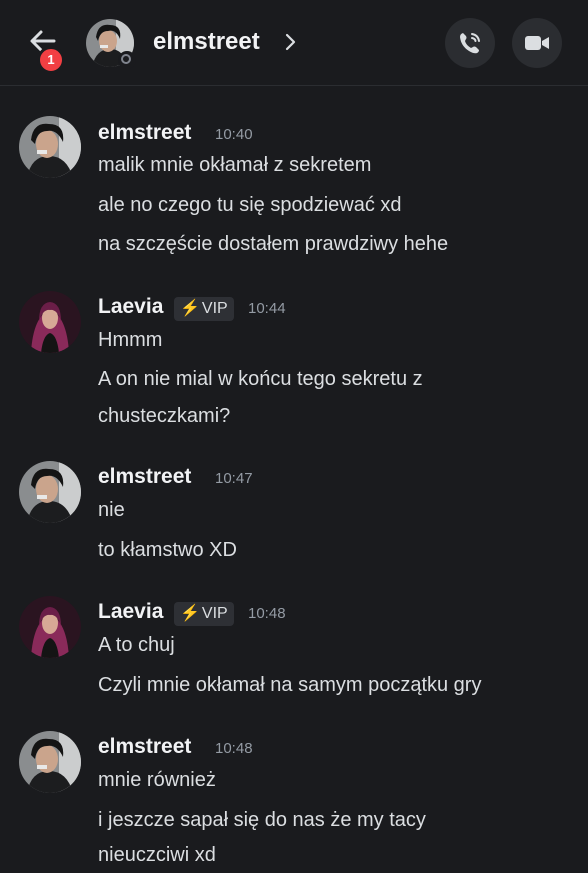  What do you see at coordinates (234, 478) in the screenshot?
I see `message-timestamp: 10:47` at bounding box center [234, 478].